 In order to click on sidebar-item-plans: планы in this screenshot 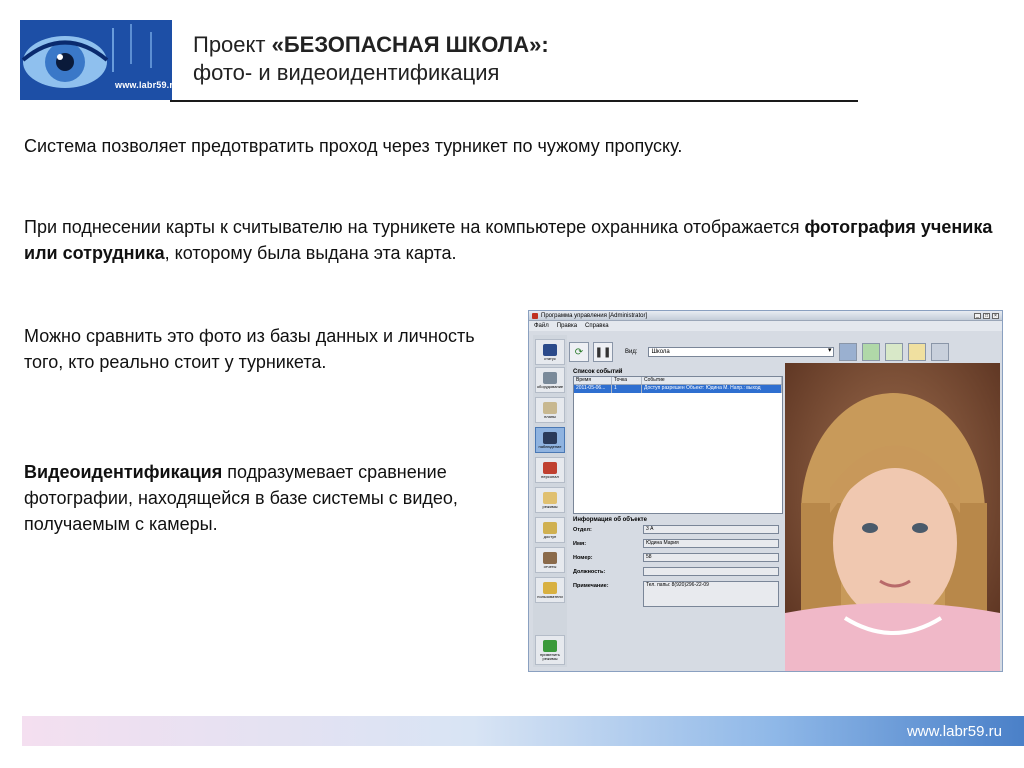, I will do `click(550, 410)`.